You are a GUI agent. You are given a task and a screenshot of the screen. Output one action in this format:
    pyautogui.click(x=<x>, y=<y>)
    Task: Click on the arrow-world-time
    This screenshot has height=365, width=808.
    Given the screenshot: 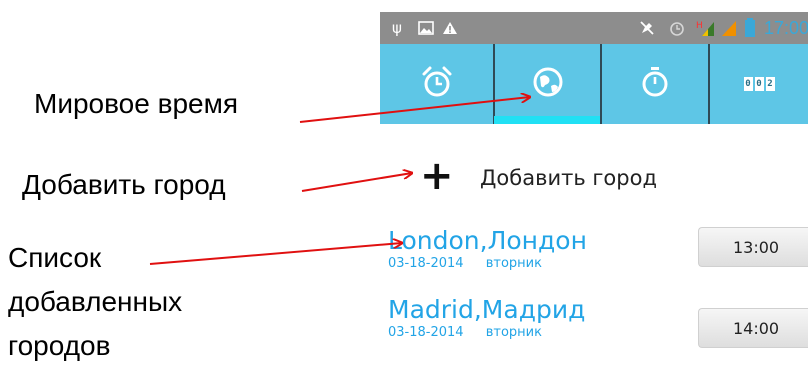 What is the action you would take?
    pyautogui.click(x=414, y=110)
    